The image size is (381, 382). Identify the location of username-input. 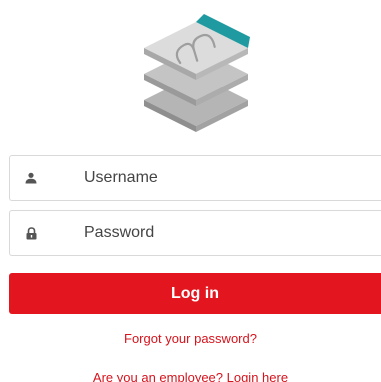
(224, 178).